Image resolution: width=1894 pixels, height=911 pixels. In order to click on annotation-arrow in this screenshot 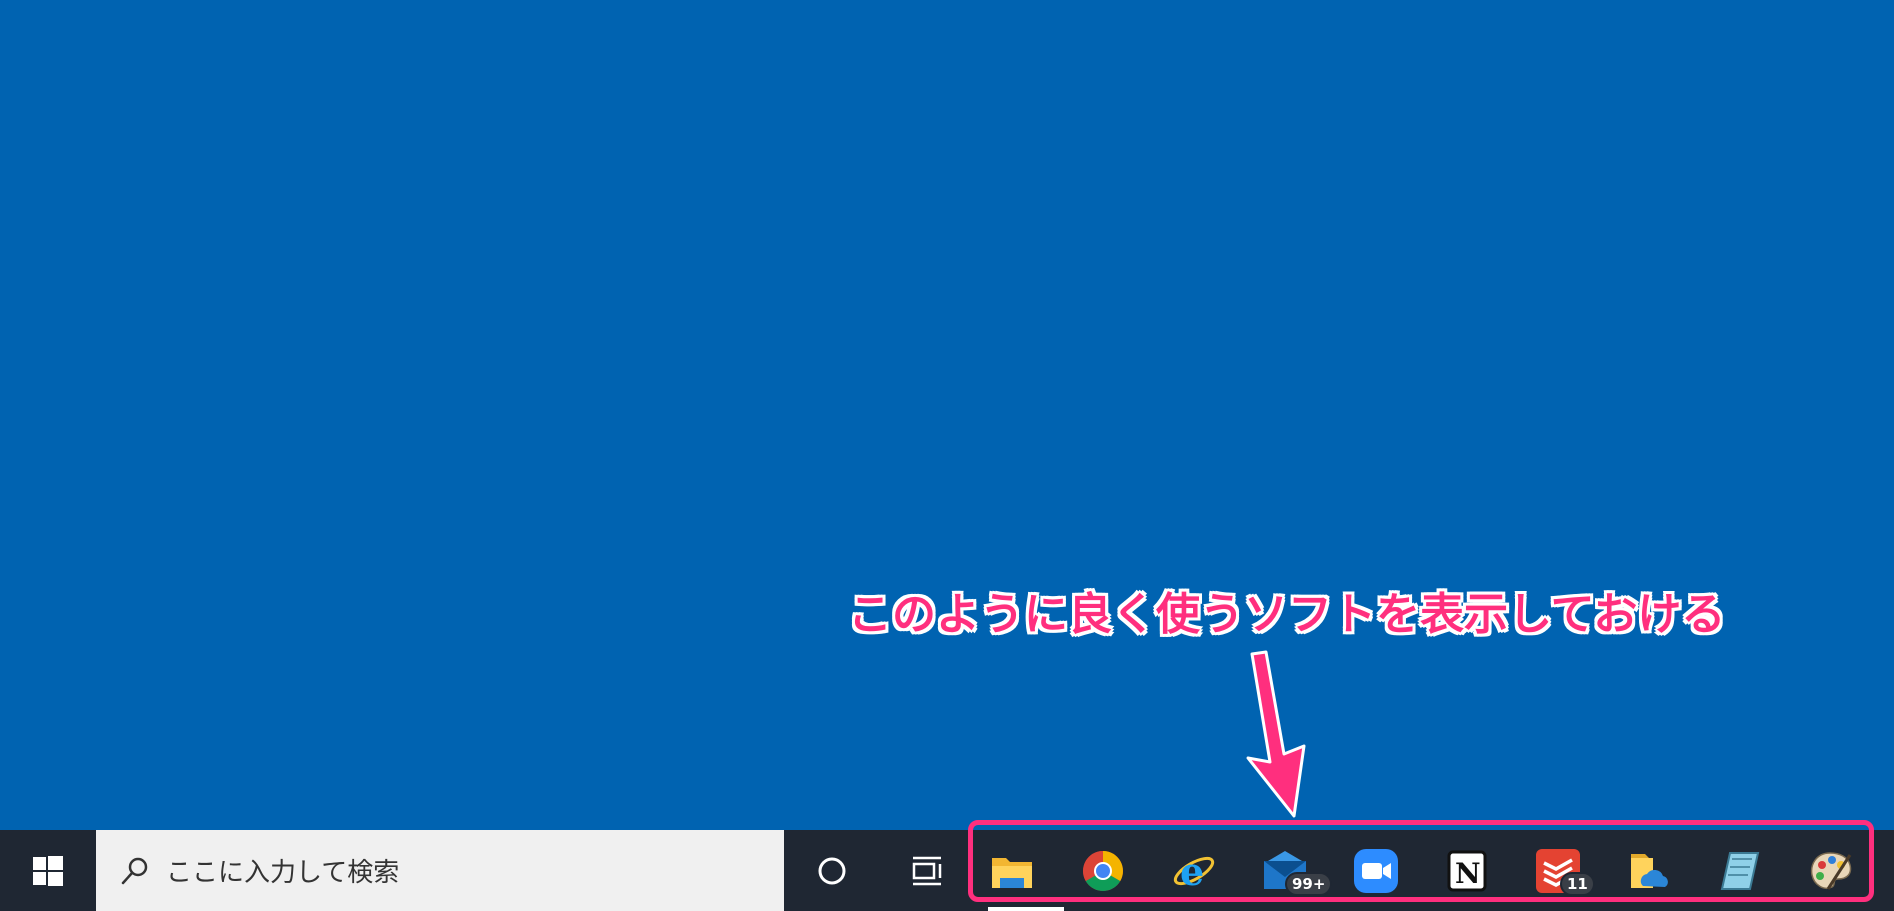, I will do `click(1276, 734)`.